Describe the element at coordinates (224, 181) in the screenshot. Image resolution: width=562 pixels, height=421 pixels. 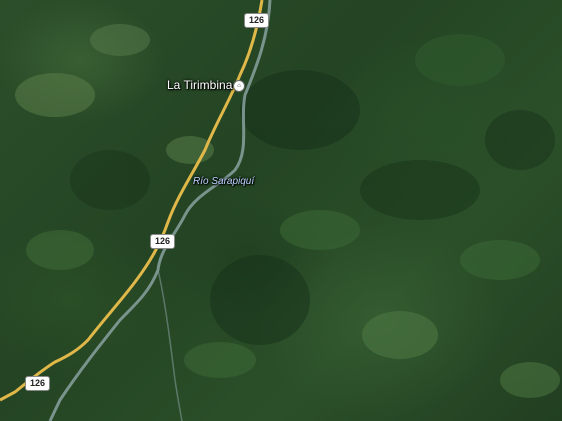
I see `river-label-sarapiqui: Río Sarapiquí` at that location.